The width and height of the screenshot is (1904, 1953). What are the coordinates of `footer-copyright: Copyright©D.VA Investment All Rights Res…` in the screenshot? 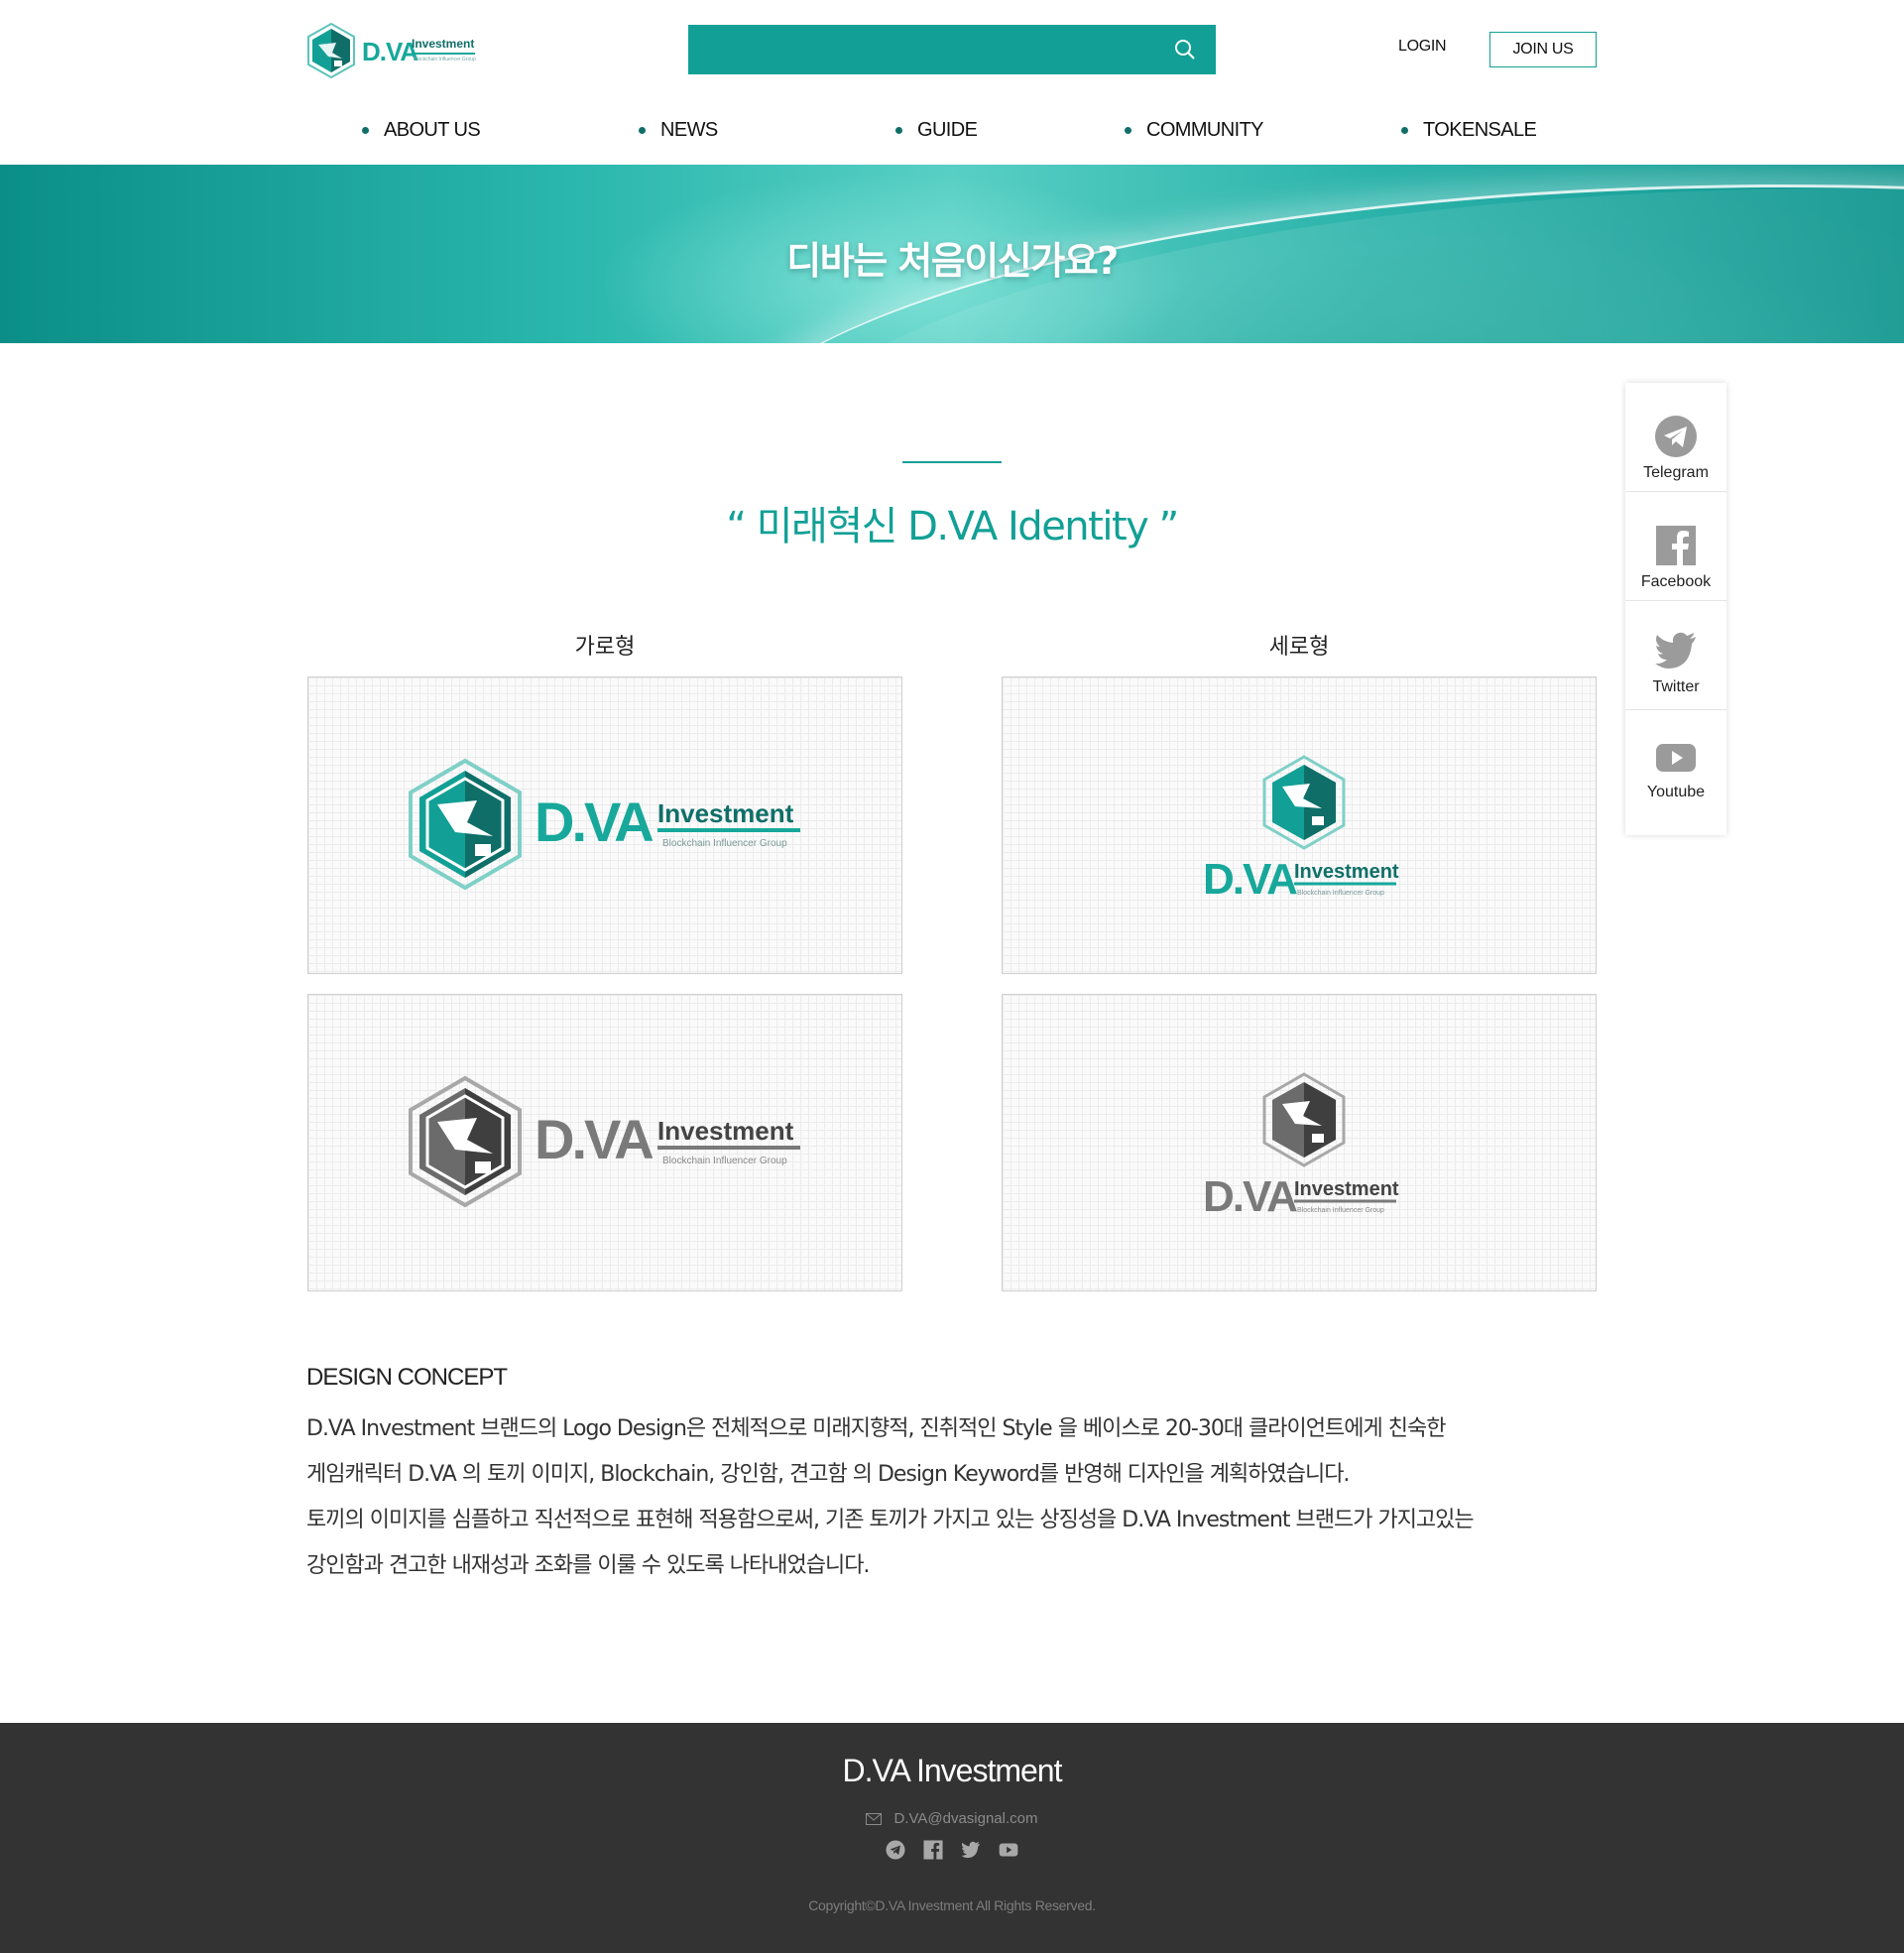 It's located at (952, 1905).